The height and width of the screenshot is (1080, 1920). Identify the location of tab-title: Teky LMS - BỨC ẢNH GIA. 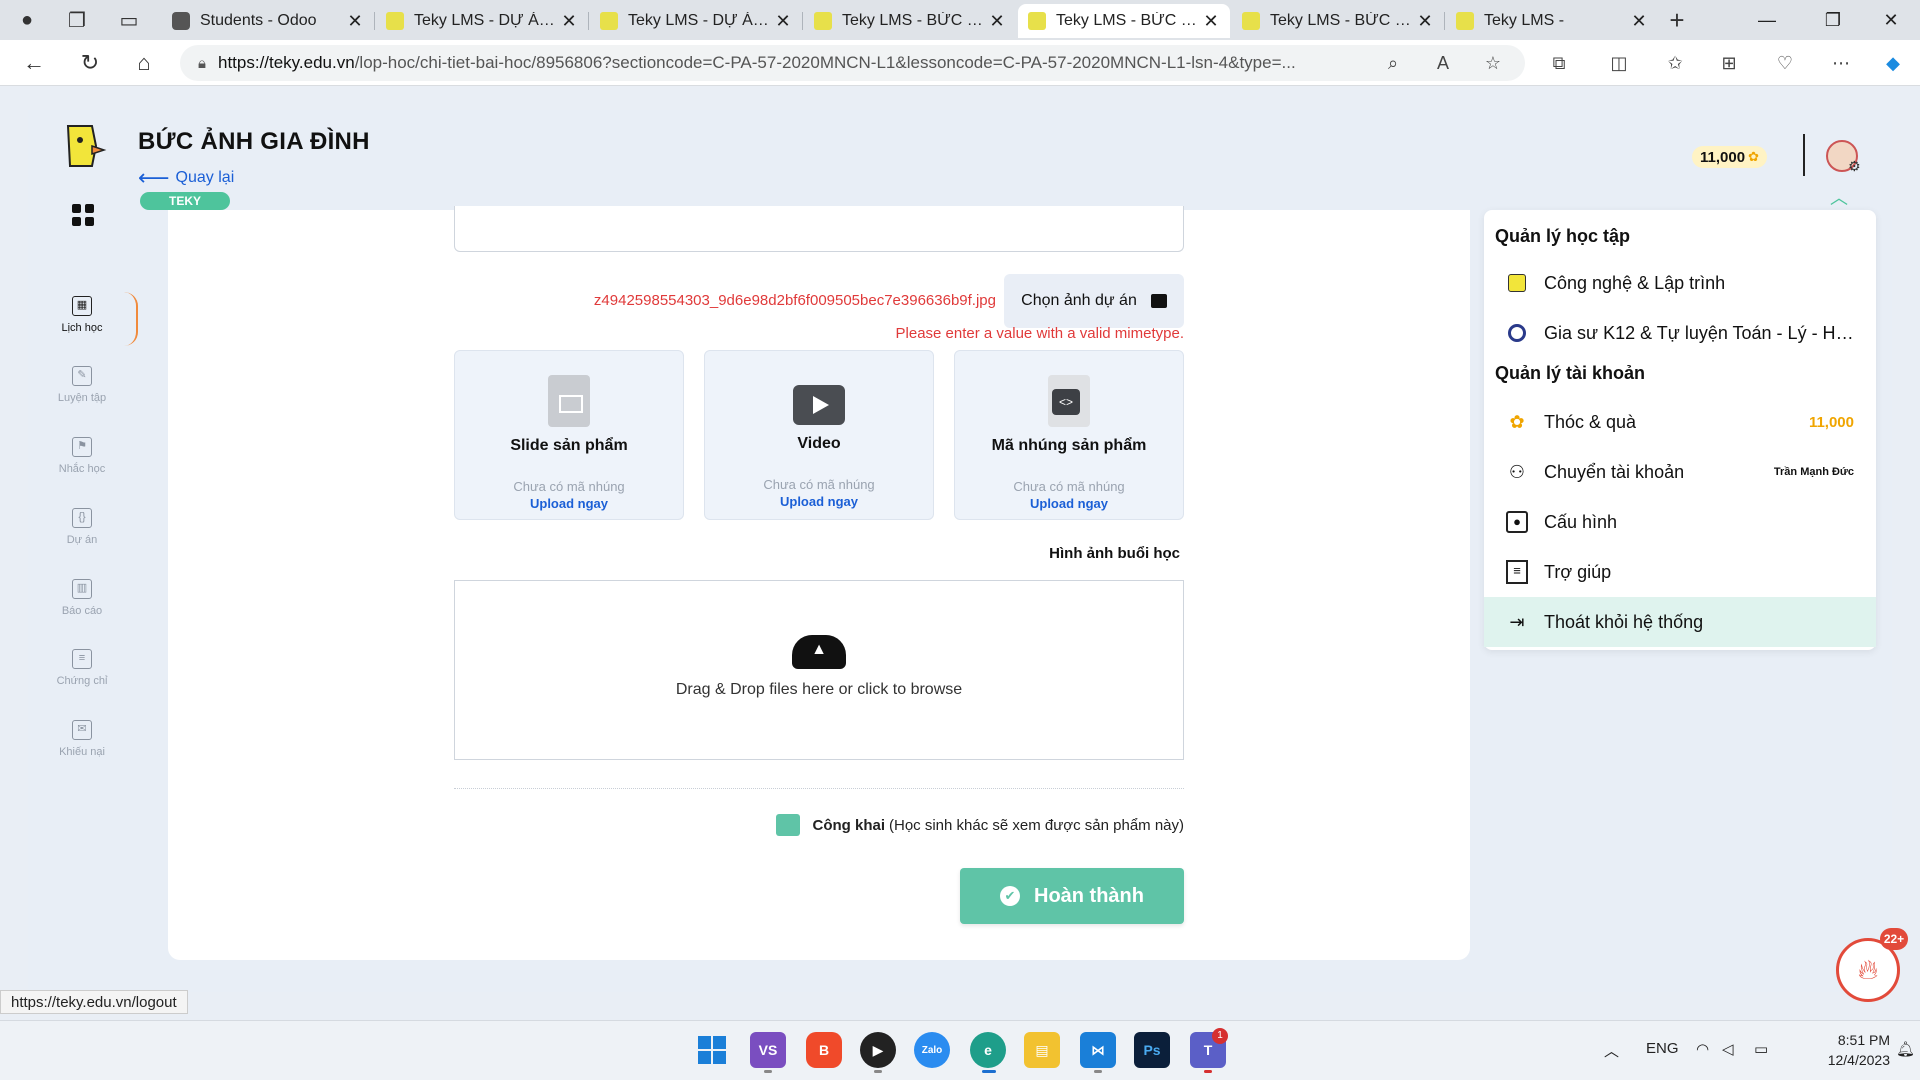
(1129, 20).